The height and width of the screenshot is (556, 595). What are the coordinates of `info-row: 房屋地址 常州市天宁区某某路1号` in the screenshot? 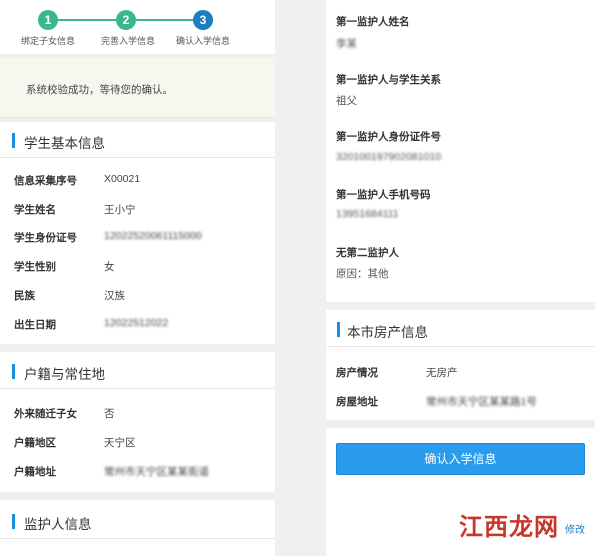 It's located at (461, 402).